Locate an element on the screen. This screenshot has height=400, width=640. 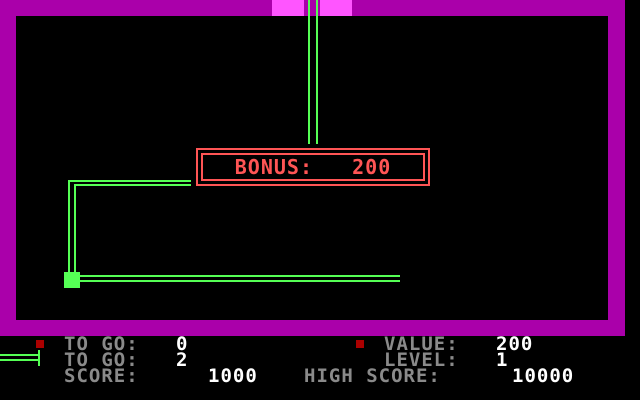
bonus-value: 200 is located at coordinates (372, 167).